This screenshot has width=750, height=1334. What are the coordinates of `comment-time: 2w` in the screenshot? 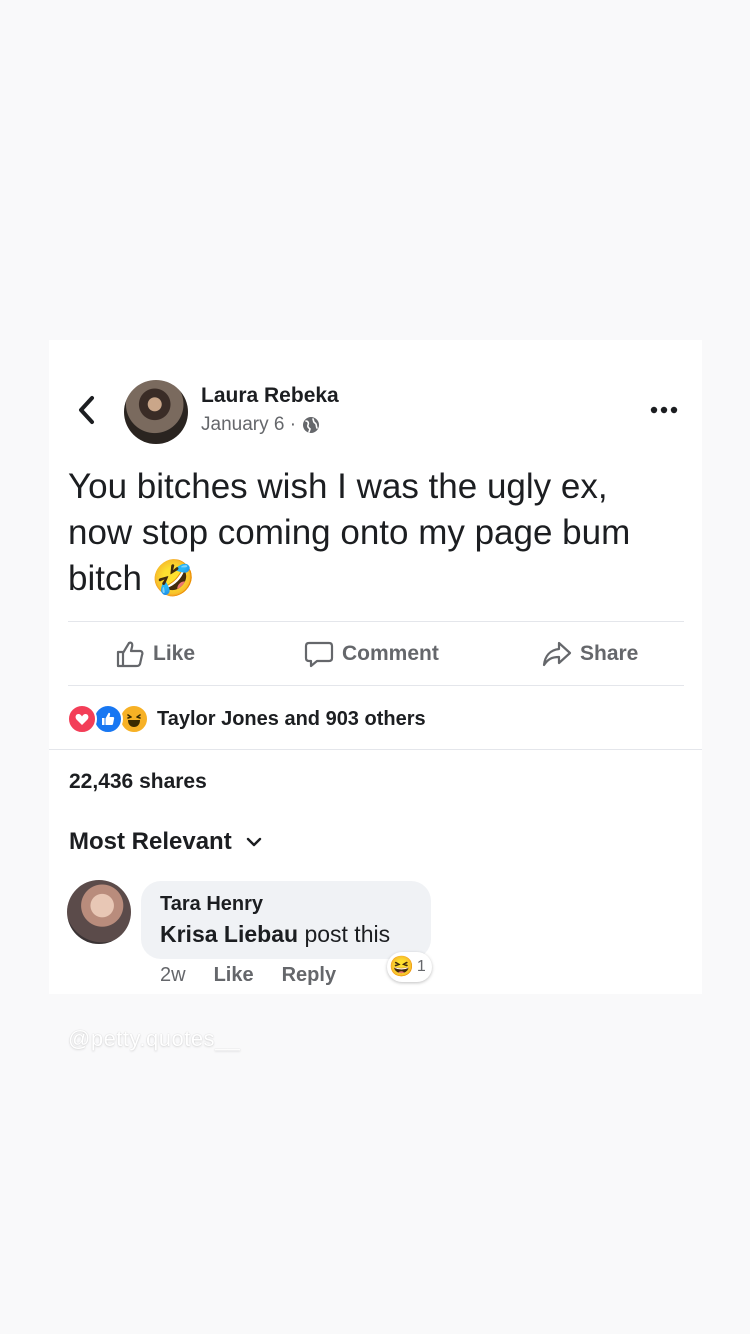 It's located at (173, 975).